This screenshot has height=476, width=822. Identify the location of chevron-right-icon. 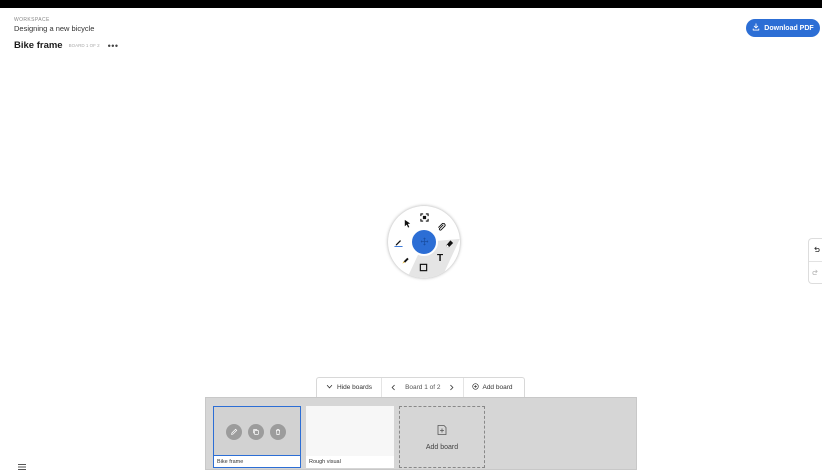
(452, 387).